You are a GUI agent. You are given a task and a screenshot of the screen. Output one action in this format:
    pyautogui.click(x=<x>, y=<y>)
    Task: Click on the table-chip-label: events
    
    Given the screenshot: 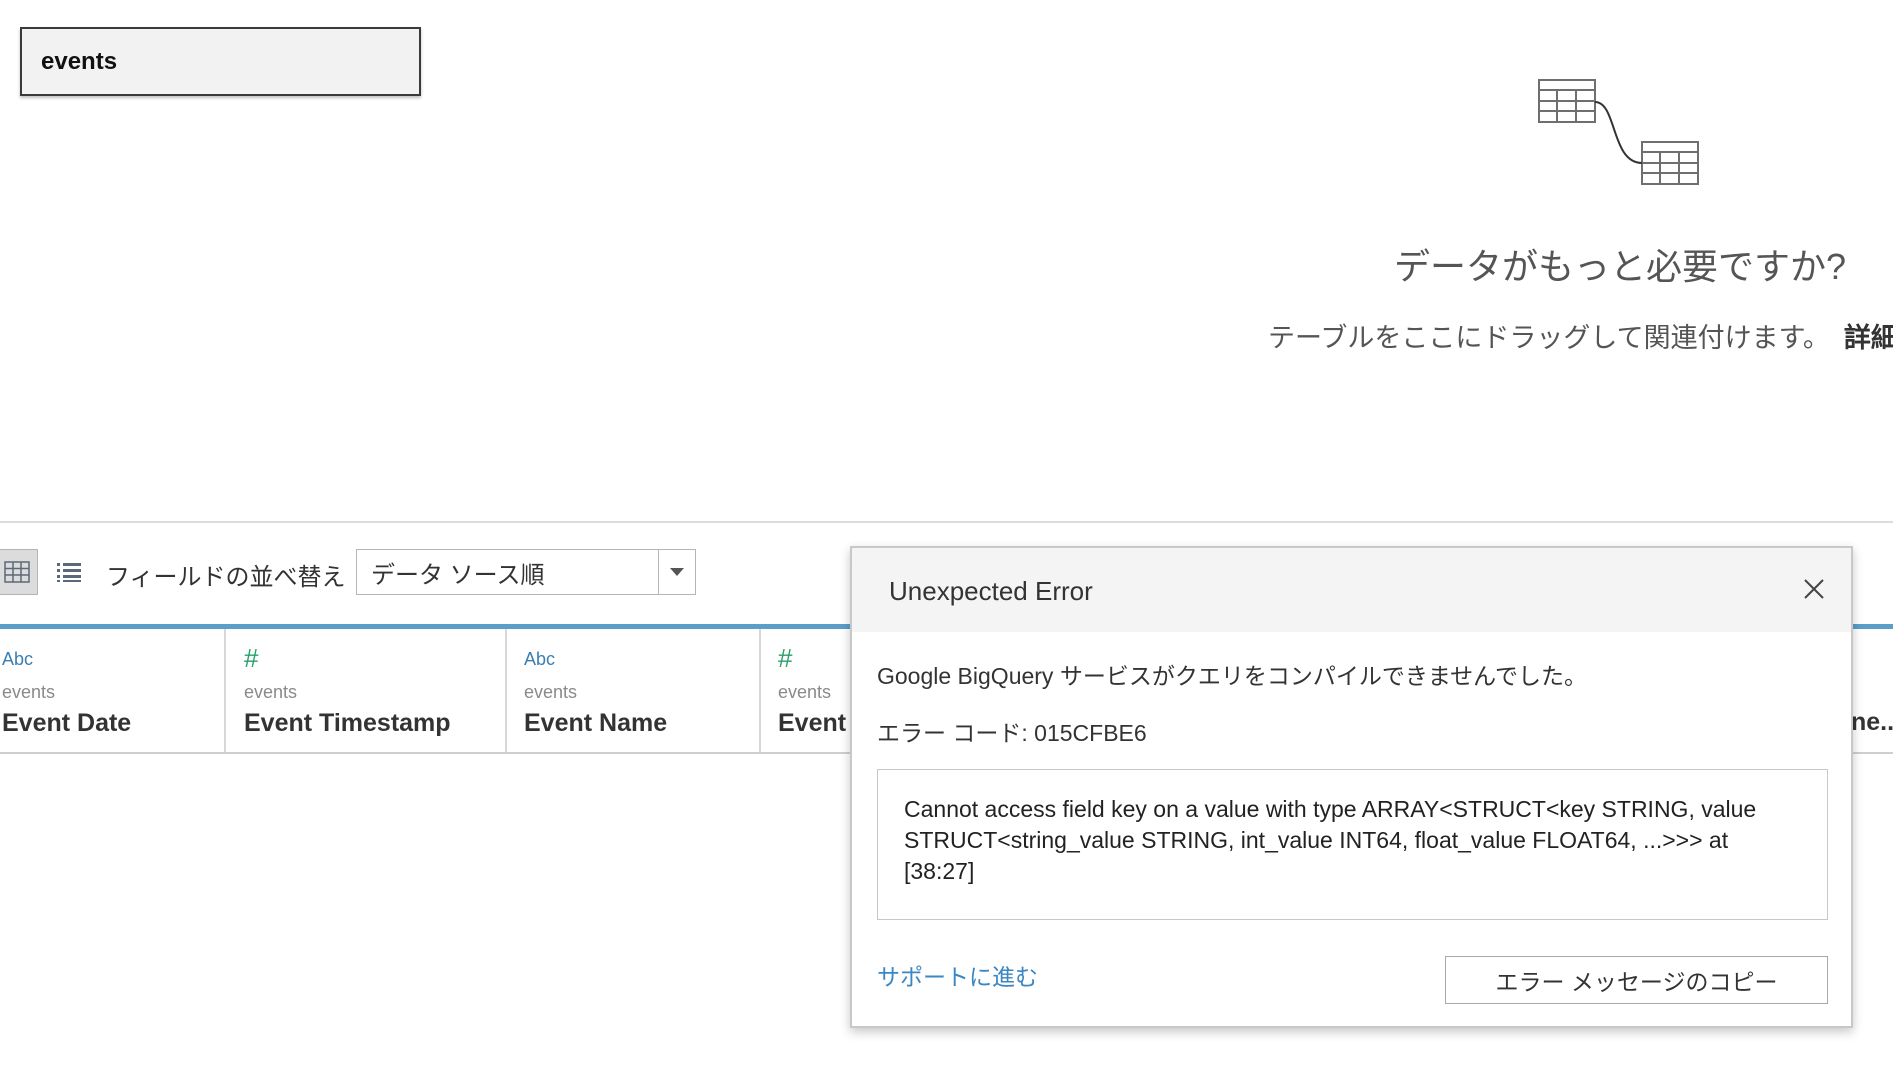 What is the action you would take?
    pyautogui.click(x=79, y=61)
    